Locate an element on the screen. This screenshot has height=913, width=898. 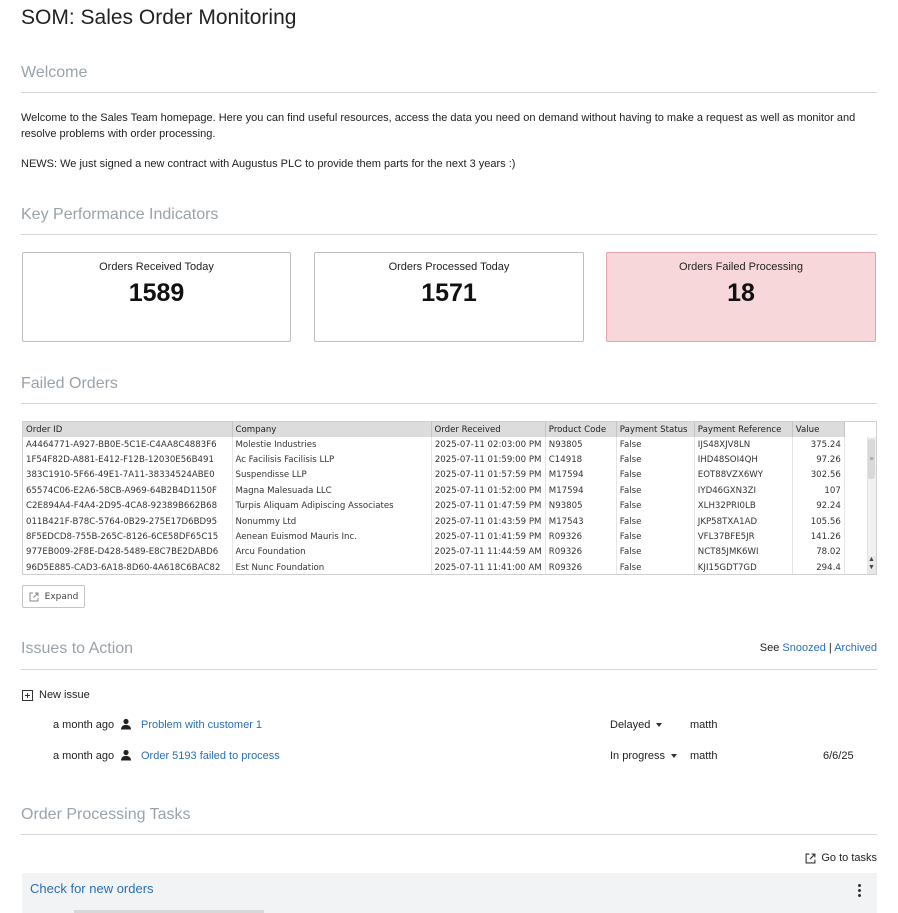
new-issue-label: New issue is located at coordinates (64, 695).